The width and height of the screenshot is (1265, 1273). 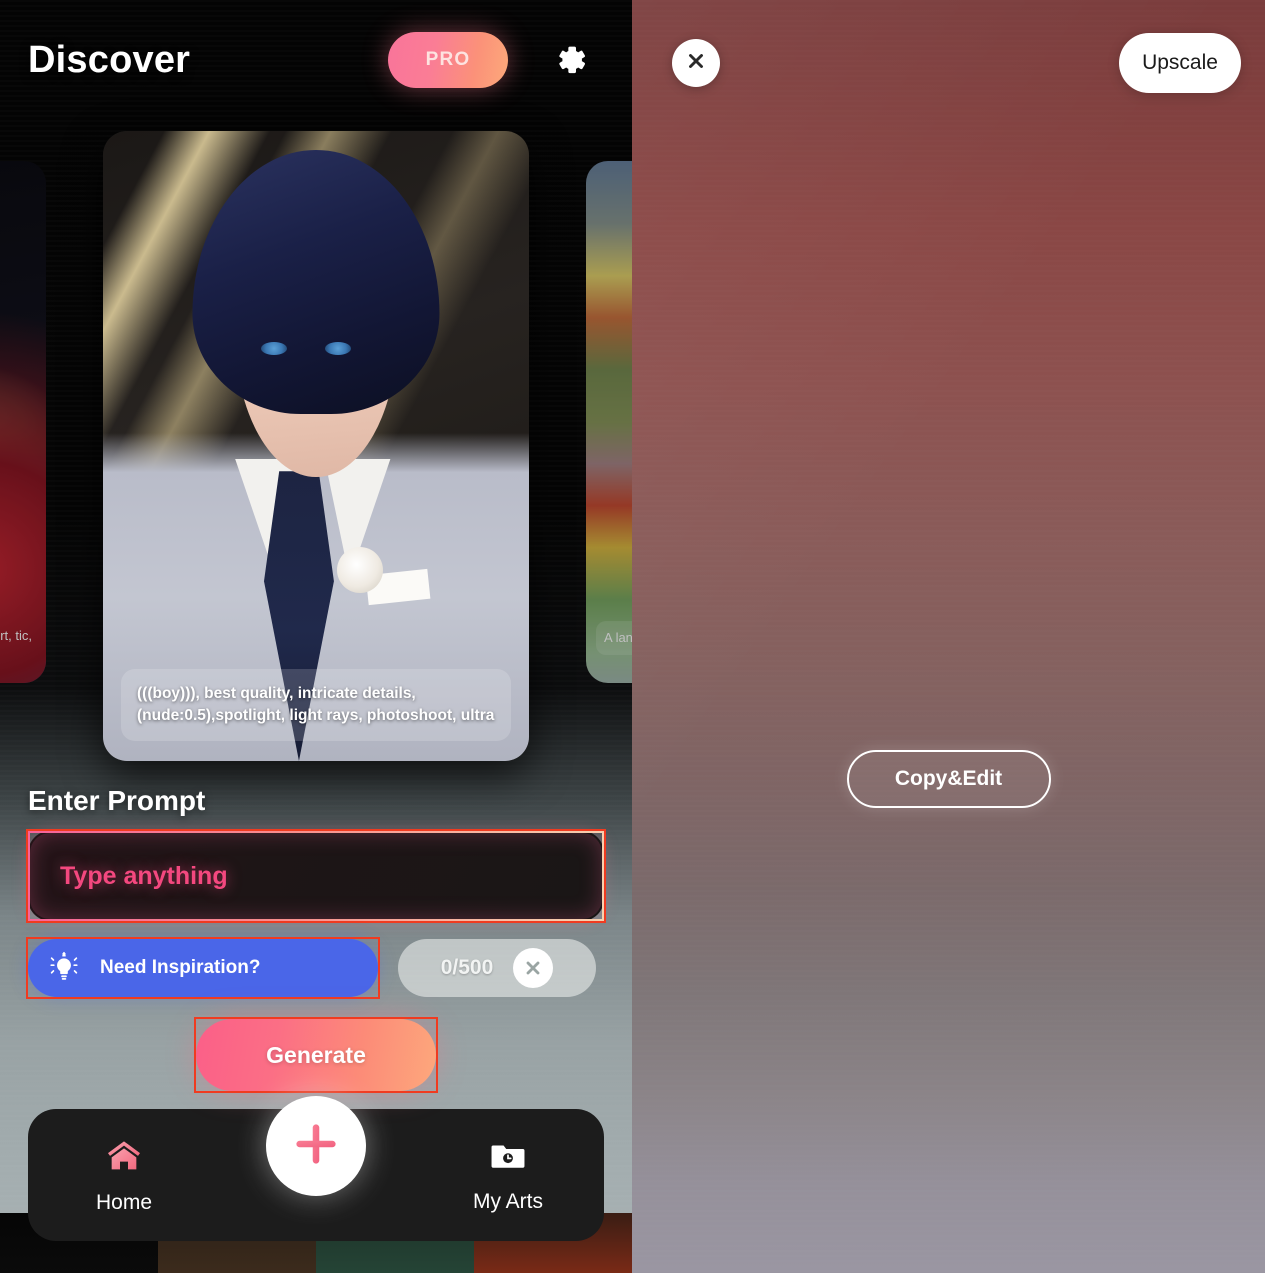 What do you see at coordinates (360, 569) in the screenshot?
I see `art-boutonniere` at bounding box center [360, 569].